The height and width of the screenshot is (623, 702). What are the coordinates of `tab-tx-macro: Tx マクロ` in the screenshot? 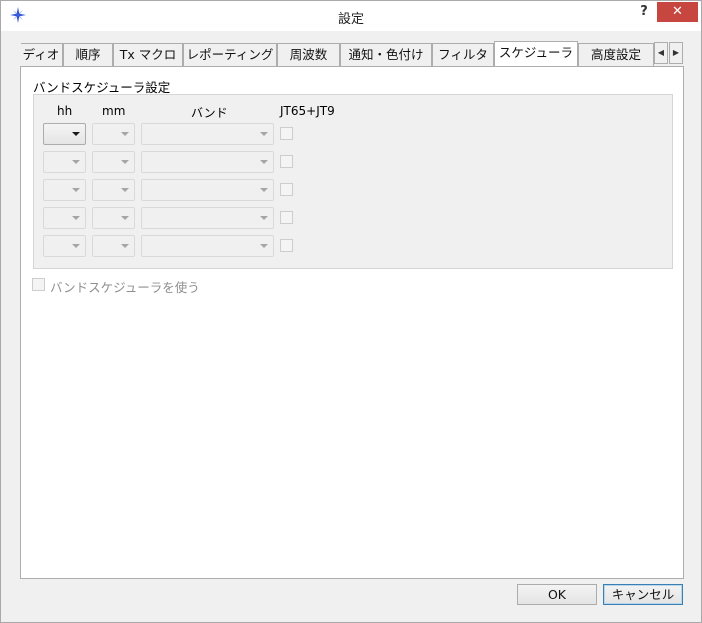 It's located at (148, 54).